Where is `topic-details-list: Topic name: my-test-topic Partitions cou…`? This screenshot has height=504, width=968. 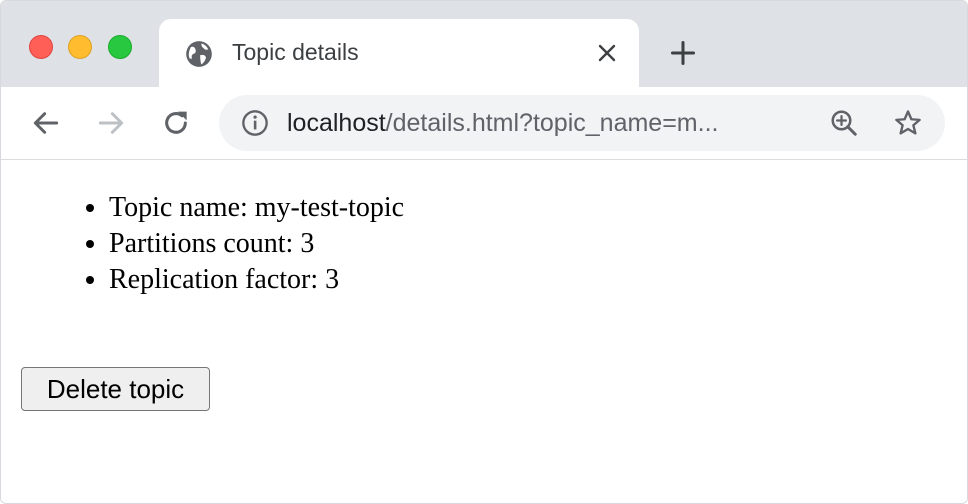
topic-details-list: Topic name: my-test-topic Partitions cou… is located at coordinates (232, 244).